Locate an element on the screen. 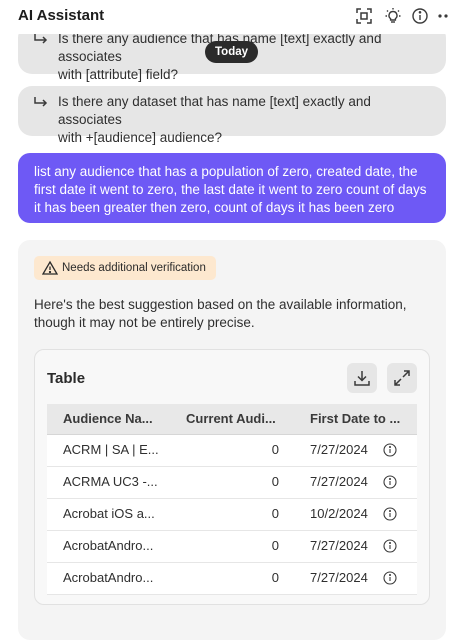  warning-icon is located at coordinates (50, 267).